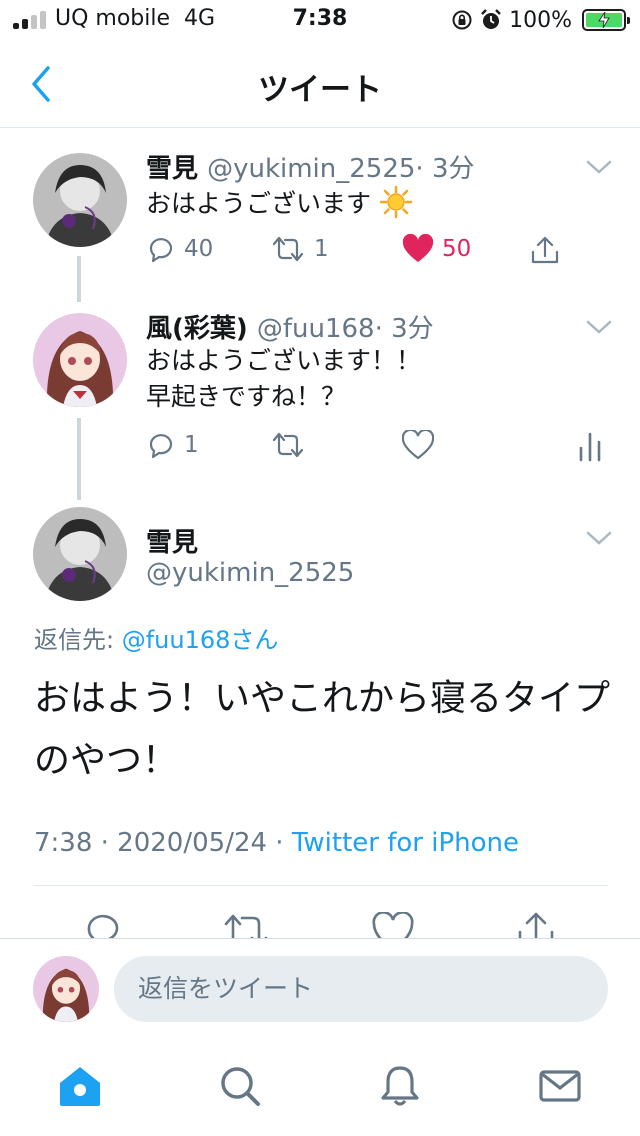 The image size is (640, 1136). What do you see at coordinates (418, 248) in the screenshot?
I see `heart-filled-icon` at bounding box center [418, 248].